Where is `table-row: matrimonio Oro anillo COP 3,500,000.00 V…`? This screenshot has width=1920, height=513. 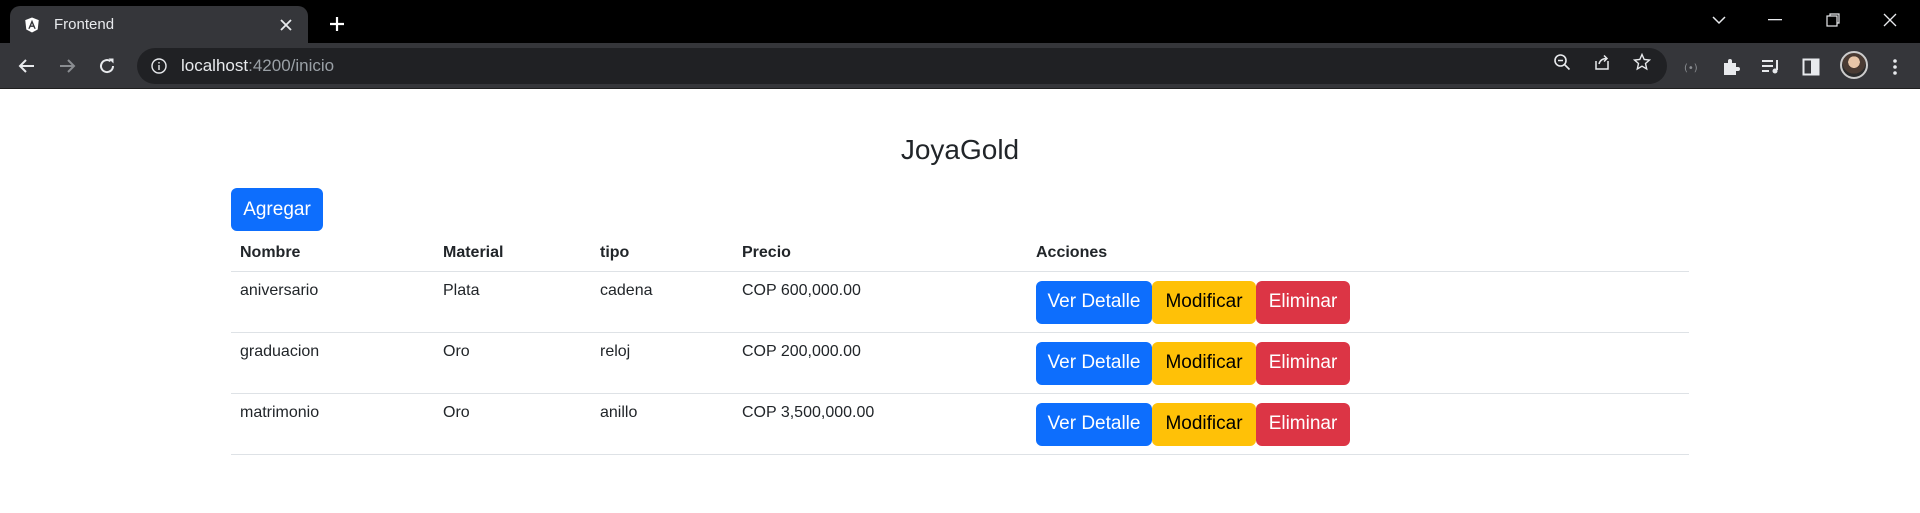
table-row: matrimonio Oro anillo COP 3,500,000.00 V… is located at coordinates (960, 424).